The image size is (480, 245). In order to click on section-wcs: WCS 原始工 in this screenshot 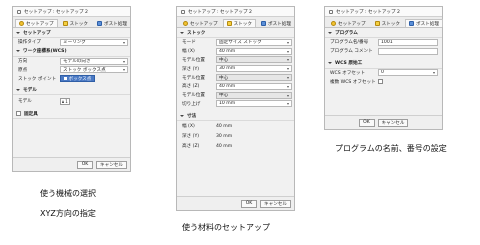, I will do `click(383, 64)`.